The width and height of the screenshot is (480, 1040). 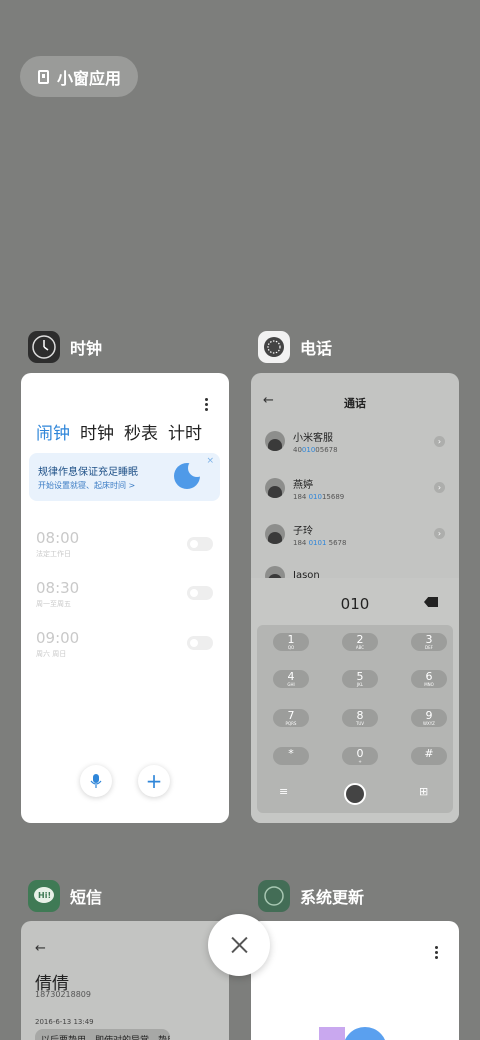 I want to click on sleep-banner: 规律作息保证充足睡眠 开始设置就寝、起床时间 > ×, so click(x=124, y=477).